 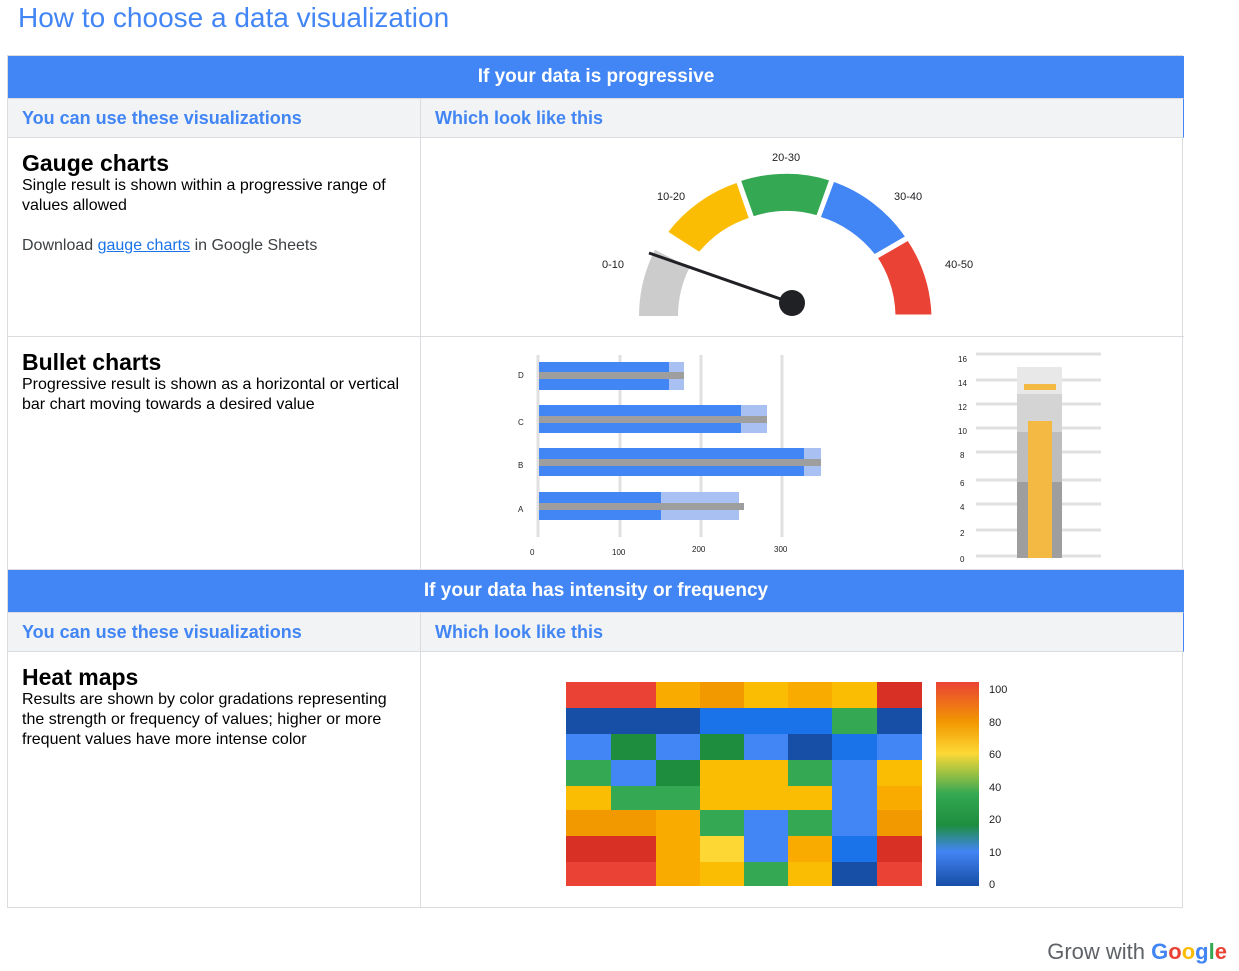 I want to click on gauge-chart: 0-10 10-20 20-30 30-40 40-50, so click(x=787, y=235).